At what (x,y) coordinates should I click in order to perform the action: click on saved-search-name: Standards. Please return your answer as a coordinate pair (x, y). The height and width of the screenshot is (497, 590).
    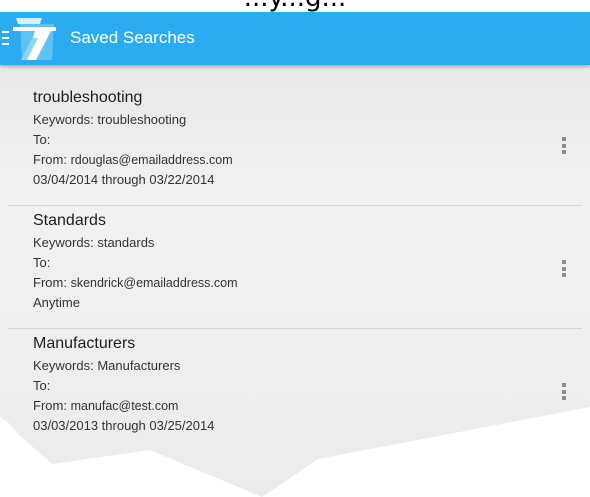
    Looking at the image, I should click on (69, 220).